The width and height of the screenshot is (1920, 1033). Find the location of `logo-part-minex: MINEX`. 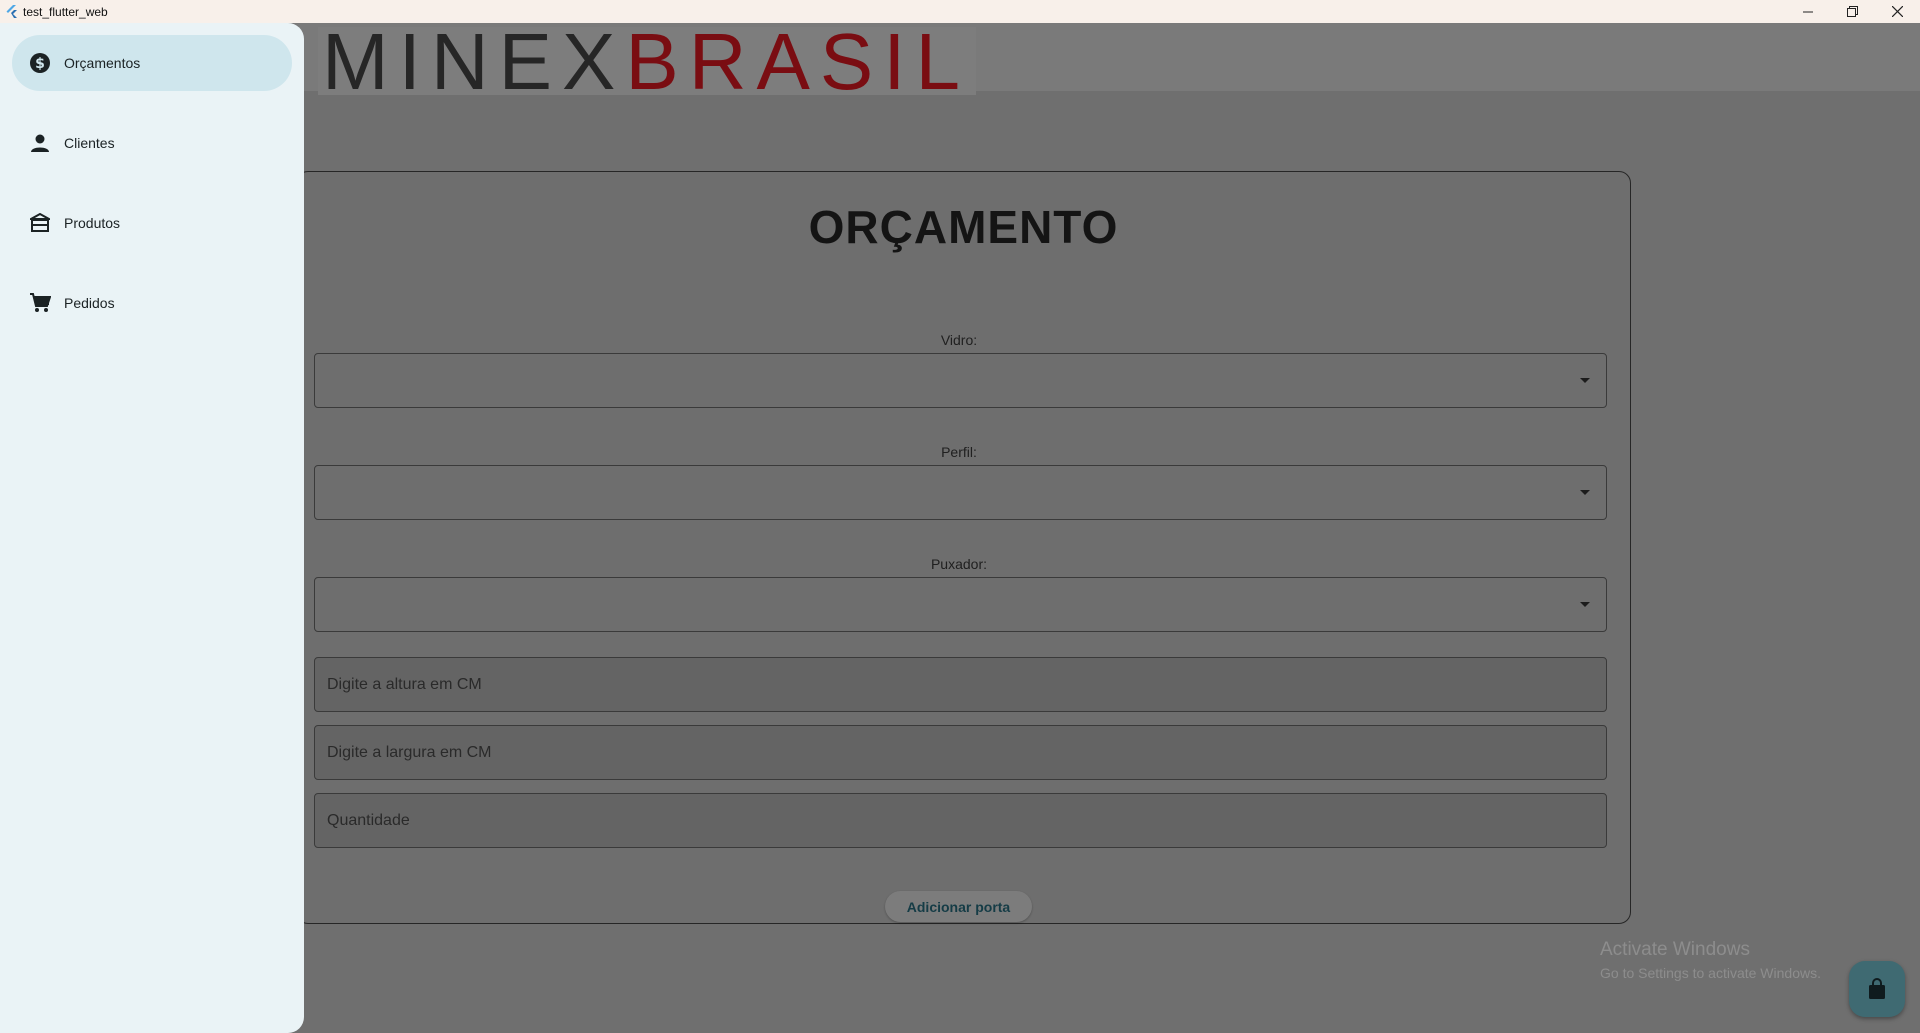

logo-part-minex: MINEX is located at coordinates (474, 61).